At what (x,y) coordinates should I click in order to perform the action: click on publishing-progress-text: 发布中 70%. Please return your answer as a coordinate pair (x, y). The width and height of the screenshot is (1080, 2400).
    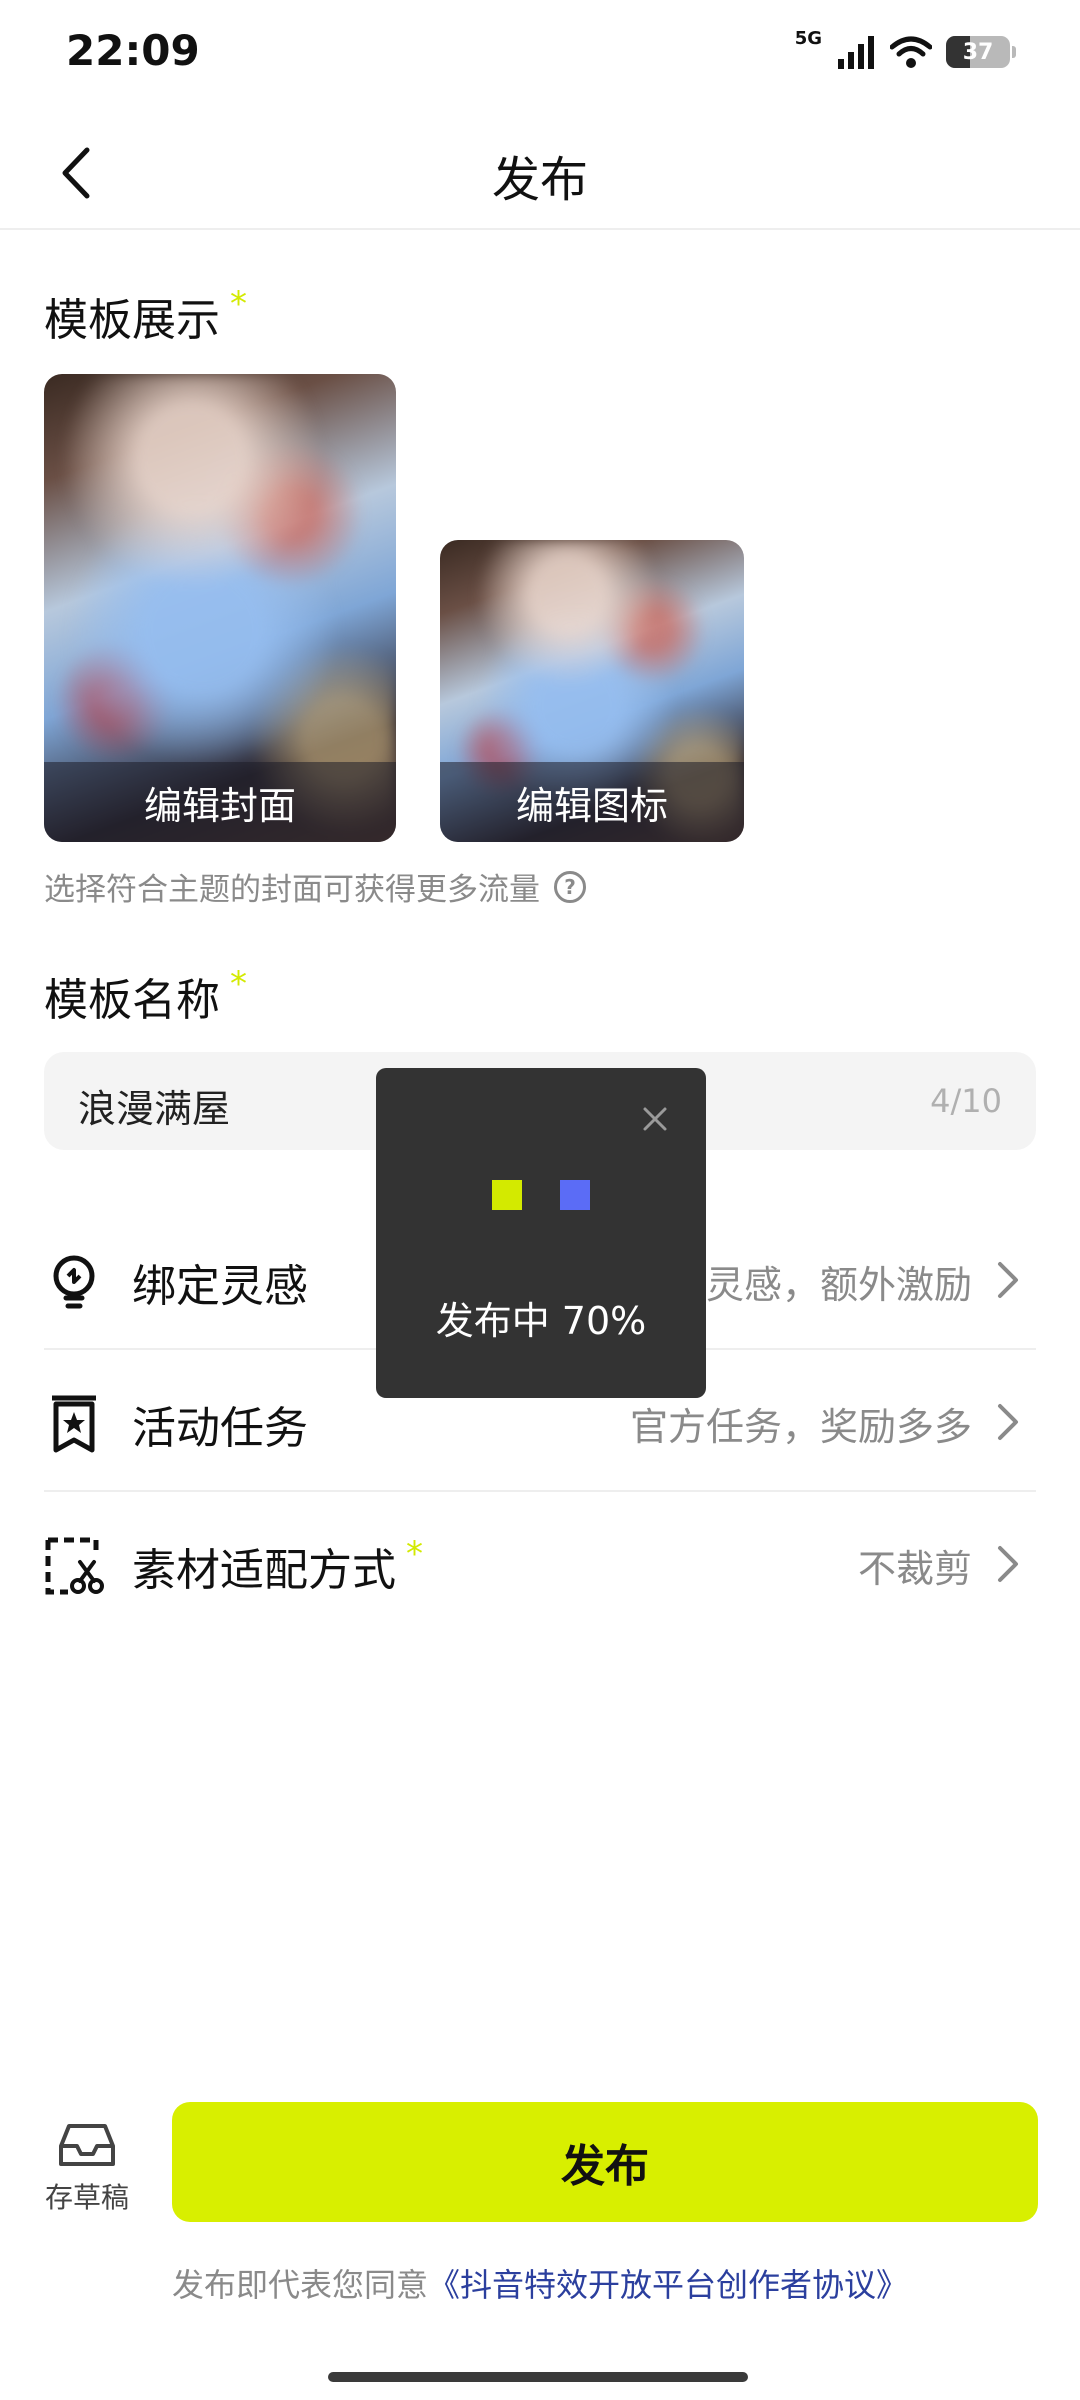
    Looking at the image, I should click on (541, 1321).